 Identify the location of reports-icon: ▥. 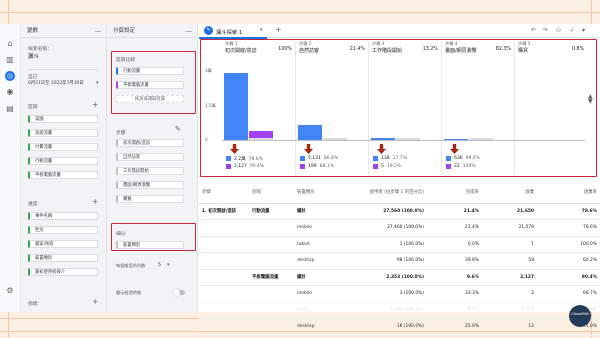
(10, 60).